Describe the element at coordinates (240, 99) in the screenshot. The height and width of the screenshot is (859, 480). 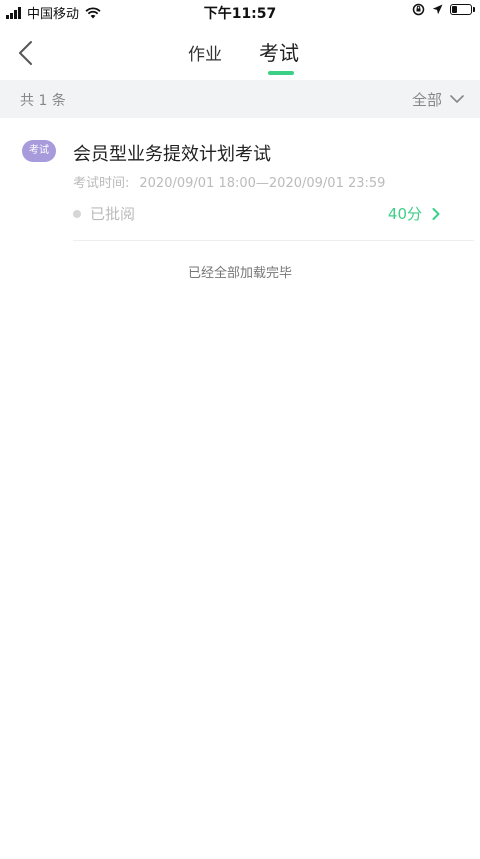
I see `filter-bar: 共 1 条 全部` at that location.